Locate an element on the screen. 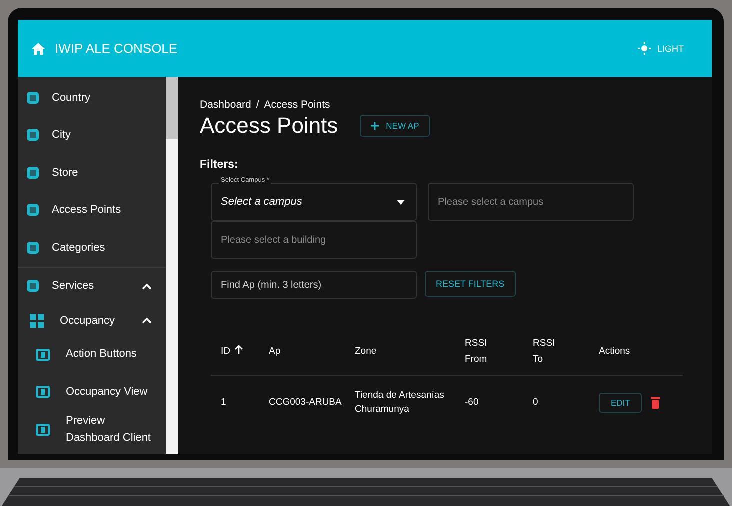 The image size is (732, 506). breadcrumb-link: Access Points is located at coordinates (297, 105).